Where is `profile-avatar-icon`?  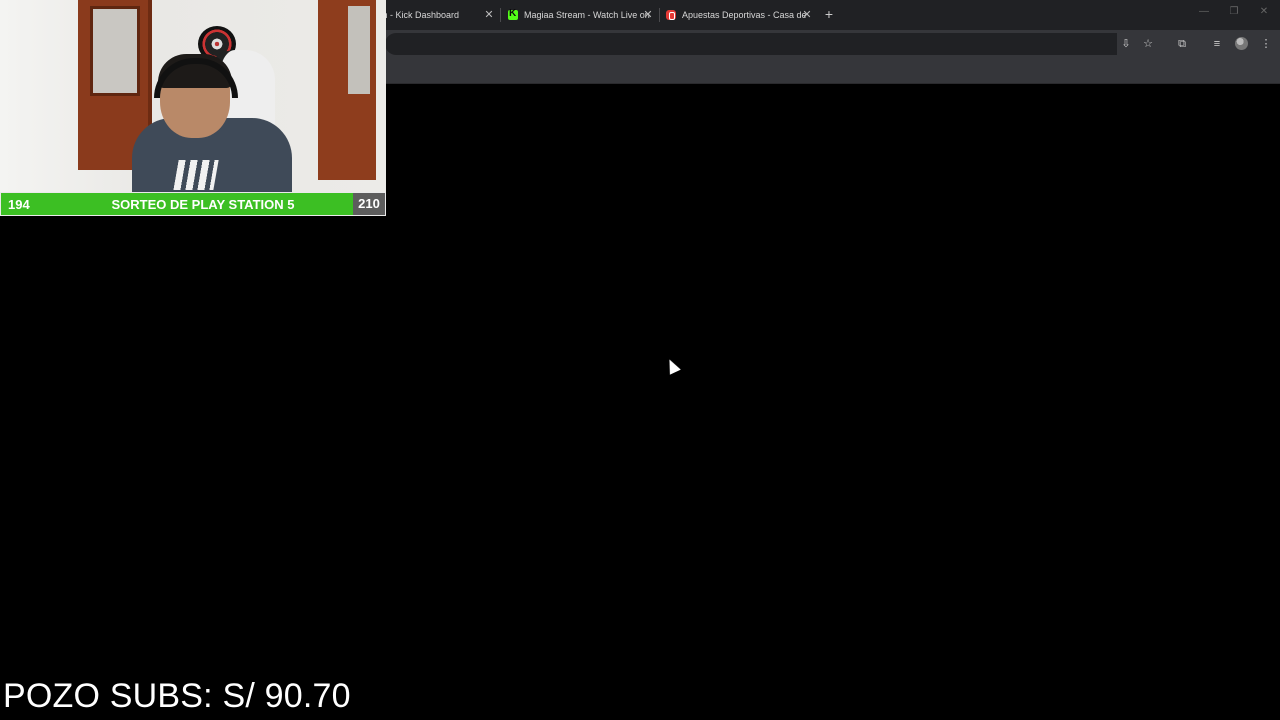
profile-avatar-icon is located at coordinates (1241, 43).